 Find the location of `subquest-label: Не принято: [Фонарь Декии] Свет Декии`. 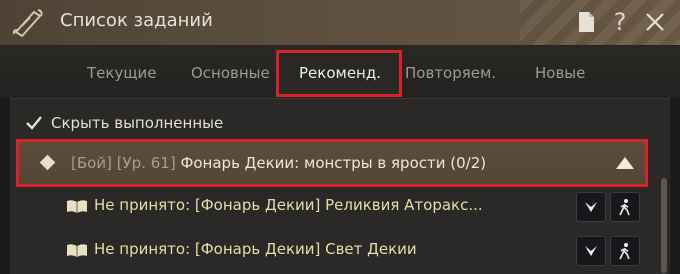

subquest-label: Не принято: [Фонарь Декии] Свет Декии is located at coordinates (255, 249).